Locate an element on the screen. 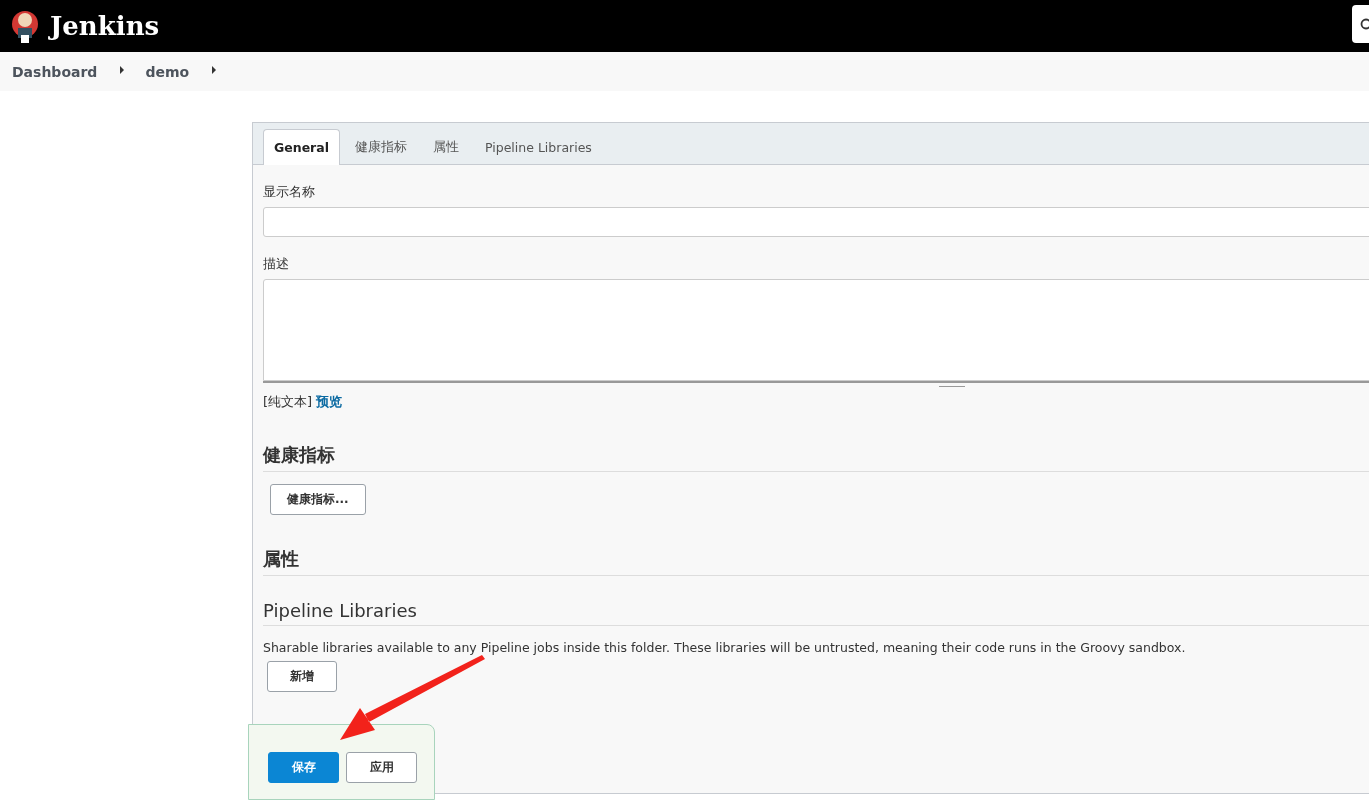 This screenshot has width=1369, height=810. tab: 属性 is located at coordinates (446, 147).